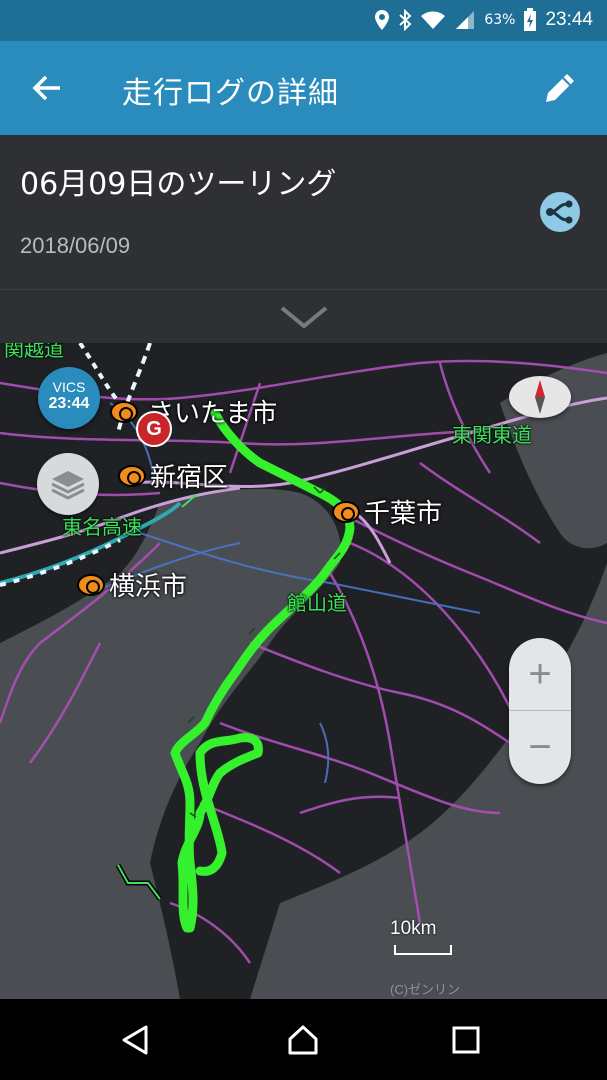 The width and height of the screenshot is (607, 1080). Describe the element at coordinates (102, 527) in the screenshot. I see `road-label-tomei: 東名高速` at that location.